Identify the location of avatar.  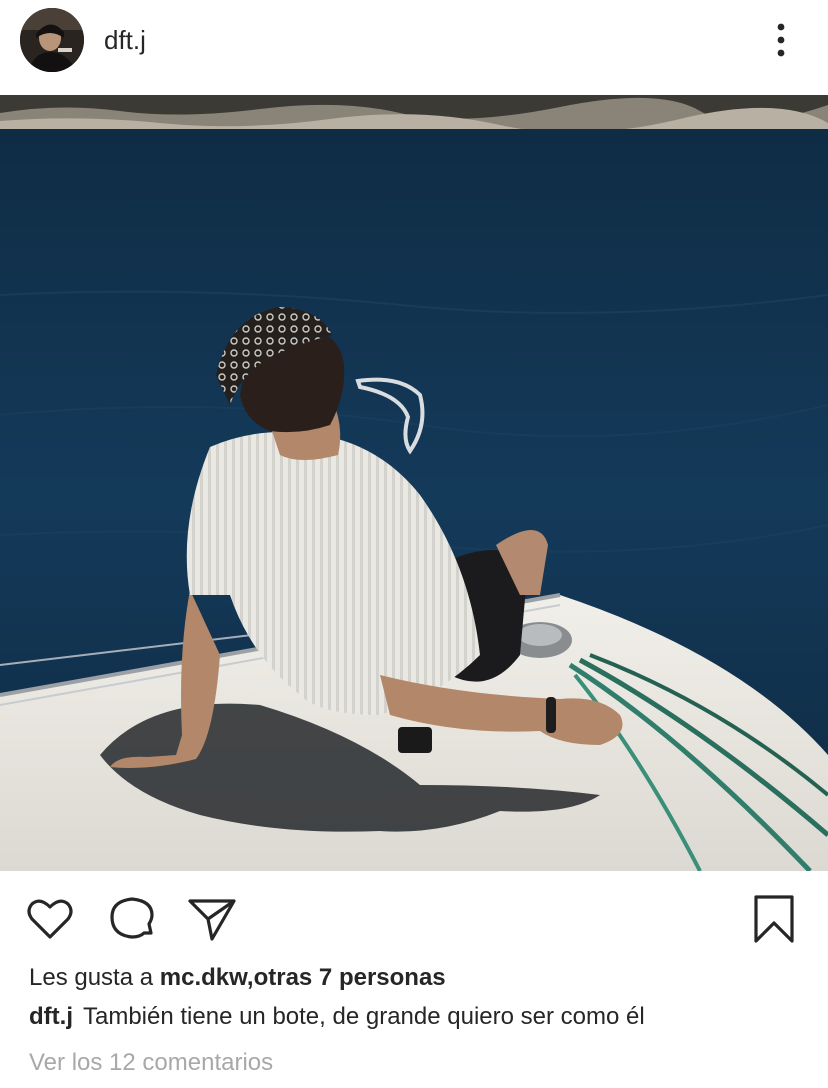
(52, 40).